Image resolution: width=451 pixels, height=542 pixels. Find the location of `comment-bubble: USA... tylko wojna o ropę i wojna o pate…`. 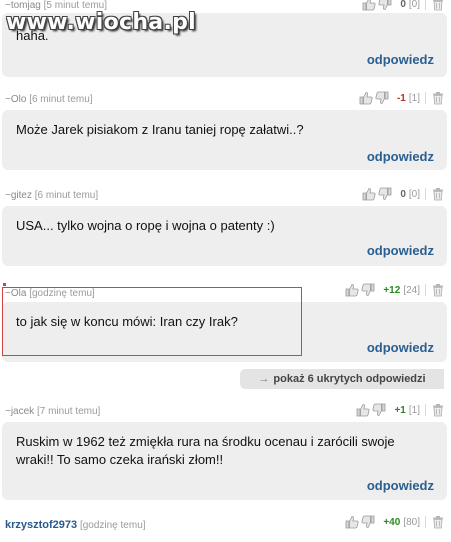

comment-bubble: USA... tylko wojna o ropę i wojna o pate… is located at coordinates (224, 236).